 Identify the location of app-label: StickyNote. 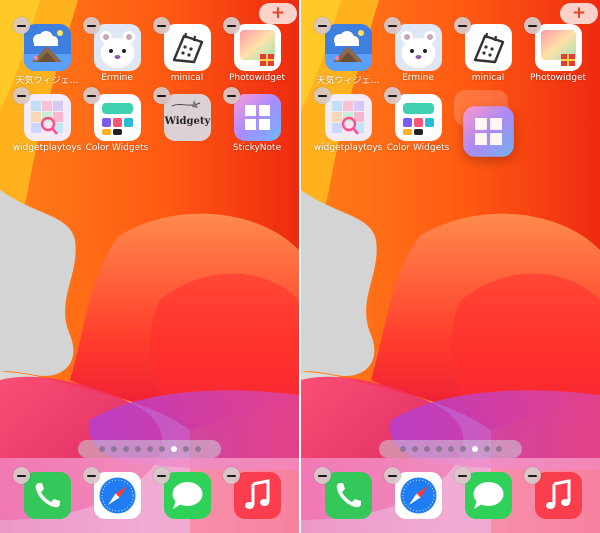
(257, 148).